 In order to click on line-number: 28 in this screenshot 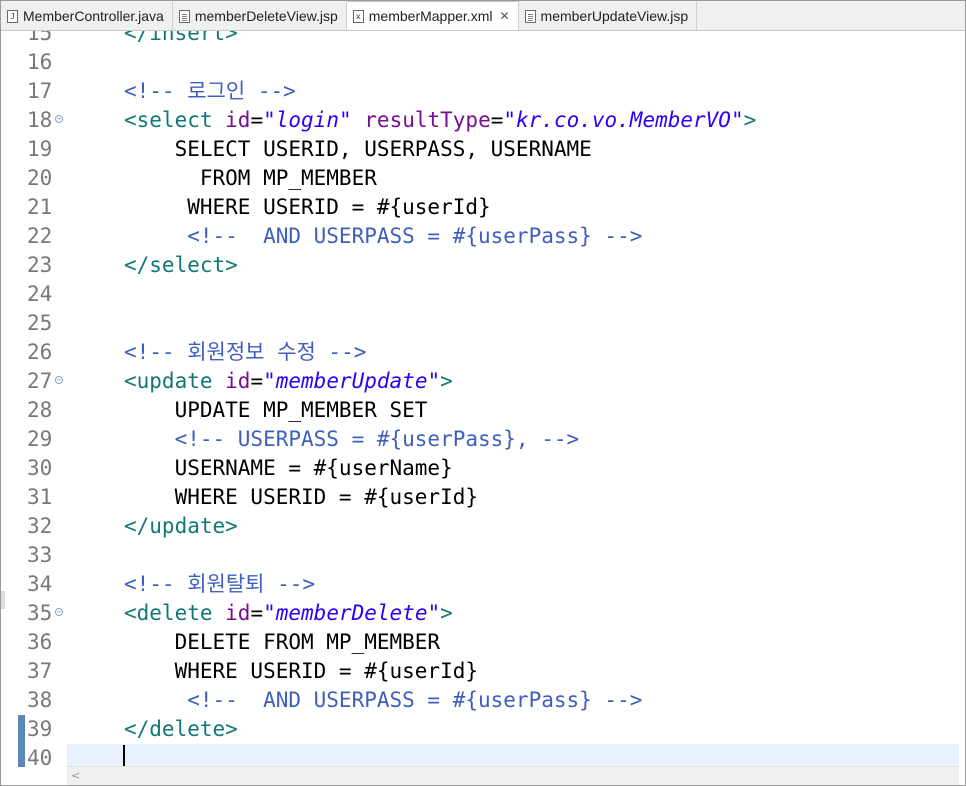, I will do `click(40, 410)`.